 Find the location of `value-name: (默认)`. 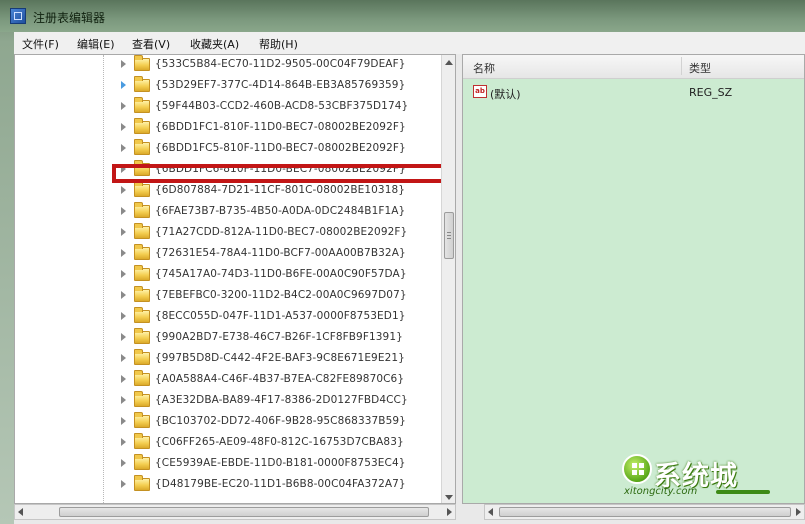

value-name: (默认) is located at coordinates (505, 94).